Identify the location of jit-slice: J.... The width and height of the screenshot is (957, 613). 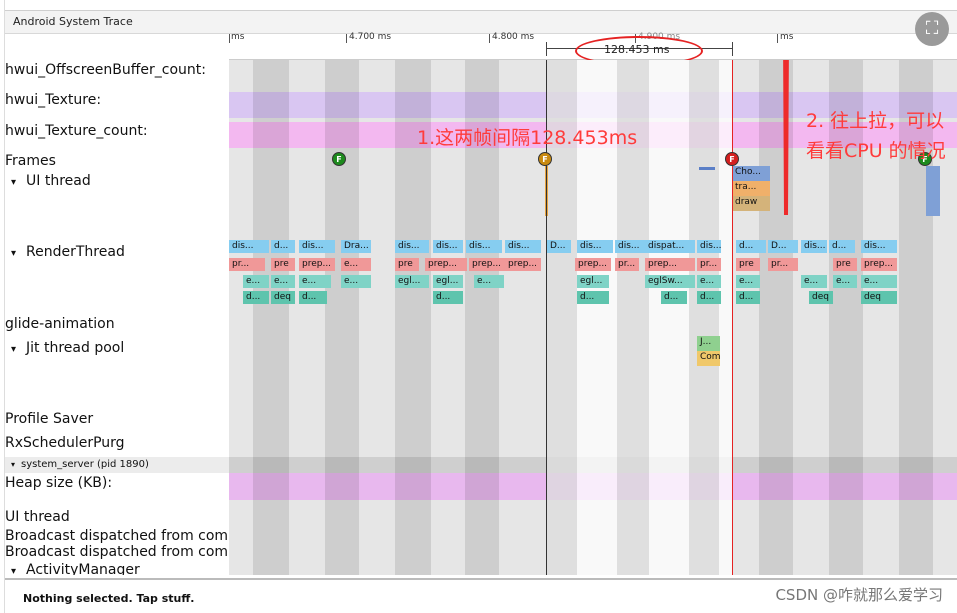
(708, 343).